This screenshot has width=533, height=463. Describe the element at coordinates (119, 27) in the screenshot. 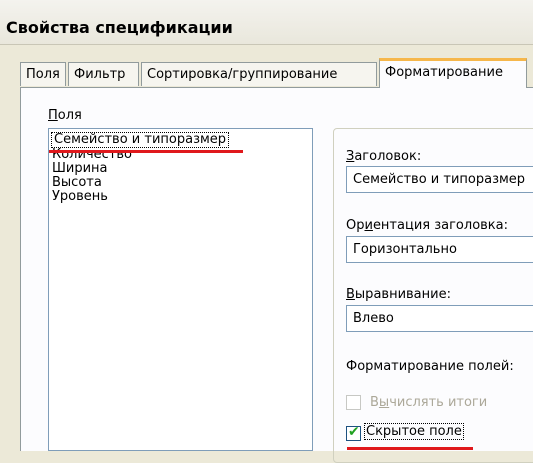

I see `window-title: Свойства спецификации` at that location.